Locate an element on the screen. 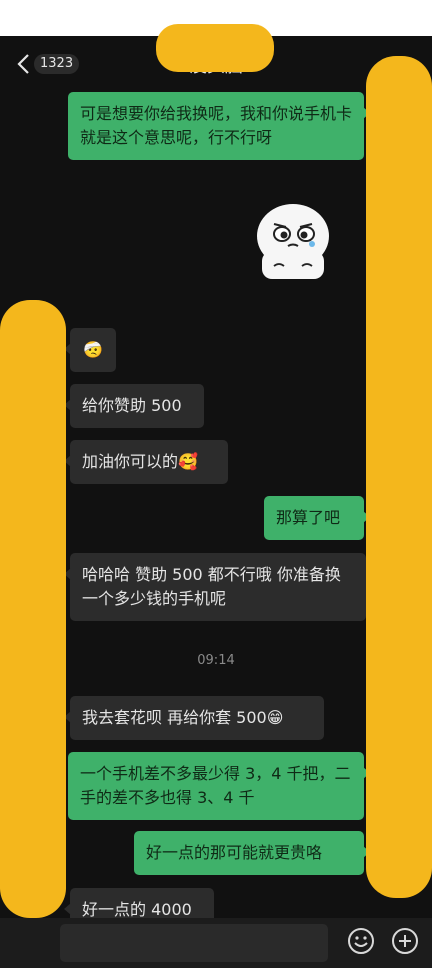 The image size is (432, 968). message-input is located at coordinates (194, 943).